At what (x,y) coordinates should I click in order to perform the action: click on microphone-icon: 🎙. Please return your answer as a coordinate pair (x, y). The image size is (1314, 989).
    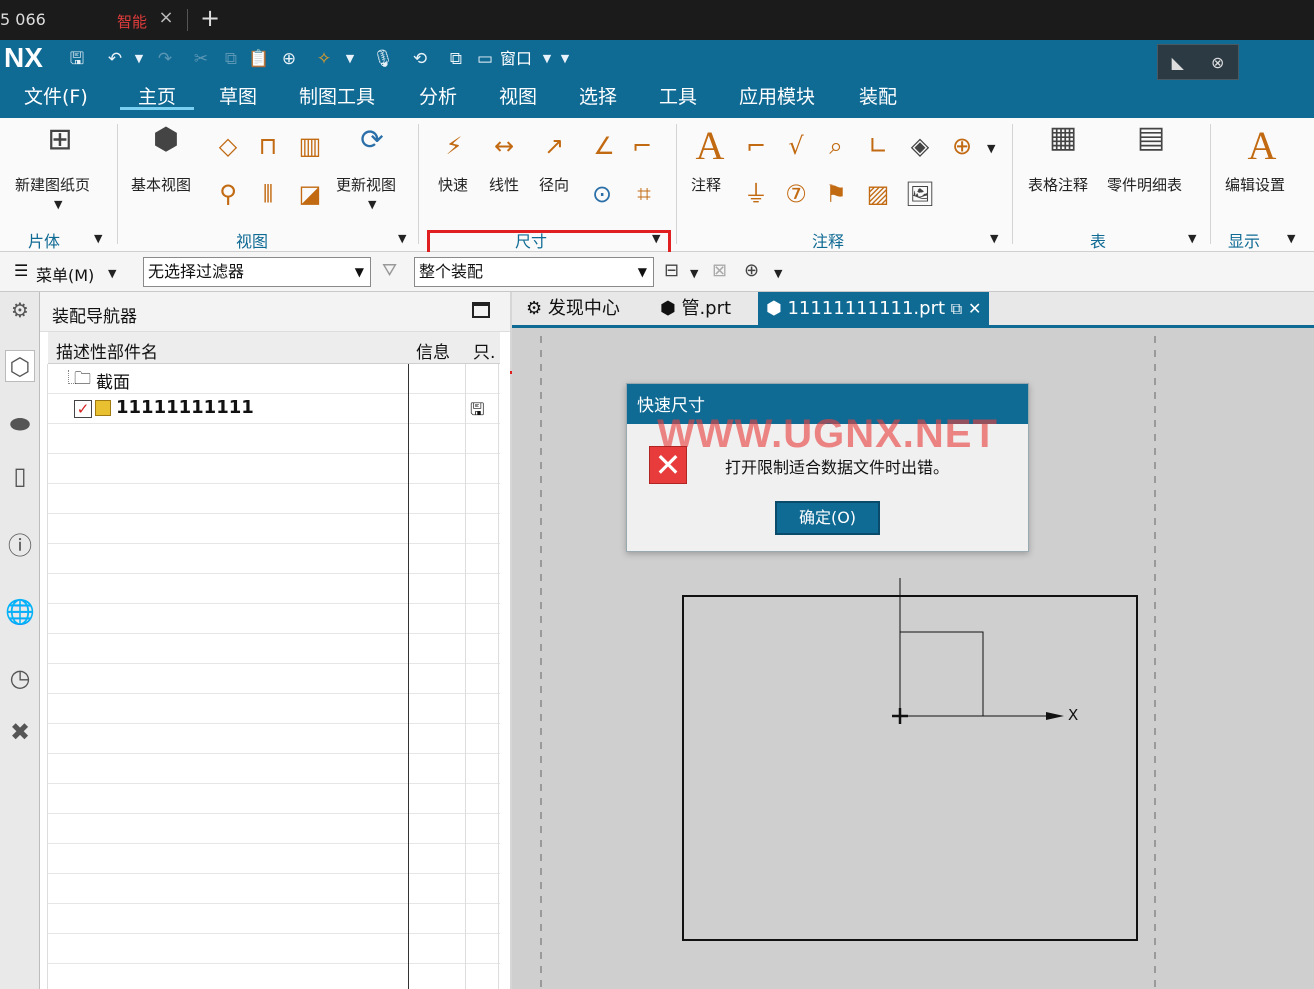
    Looking at the image, I should click on (383, 59).